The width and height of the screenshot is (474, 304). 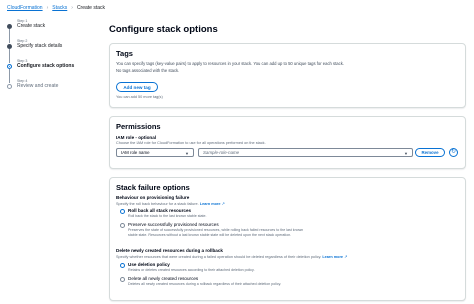 What do you see at coordinates (40, 46) in the screenshot?
I see `step-name: Specify stack details` at bounding box center [40, 46].